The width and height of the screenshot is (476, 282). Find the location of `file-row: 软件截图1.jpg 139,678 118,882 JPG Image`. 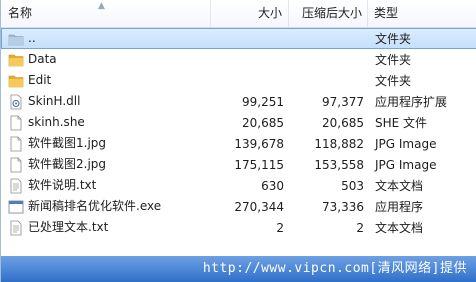

file-row: 软件截图1.jpg 139,678 118,882 JPG Image is located at coordinates (238, 143).